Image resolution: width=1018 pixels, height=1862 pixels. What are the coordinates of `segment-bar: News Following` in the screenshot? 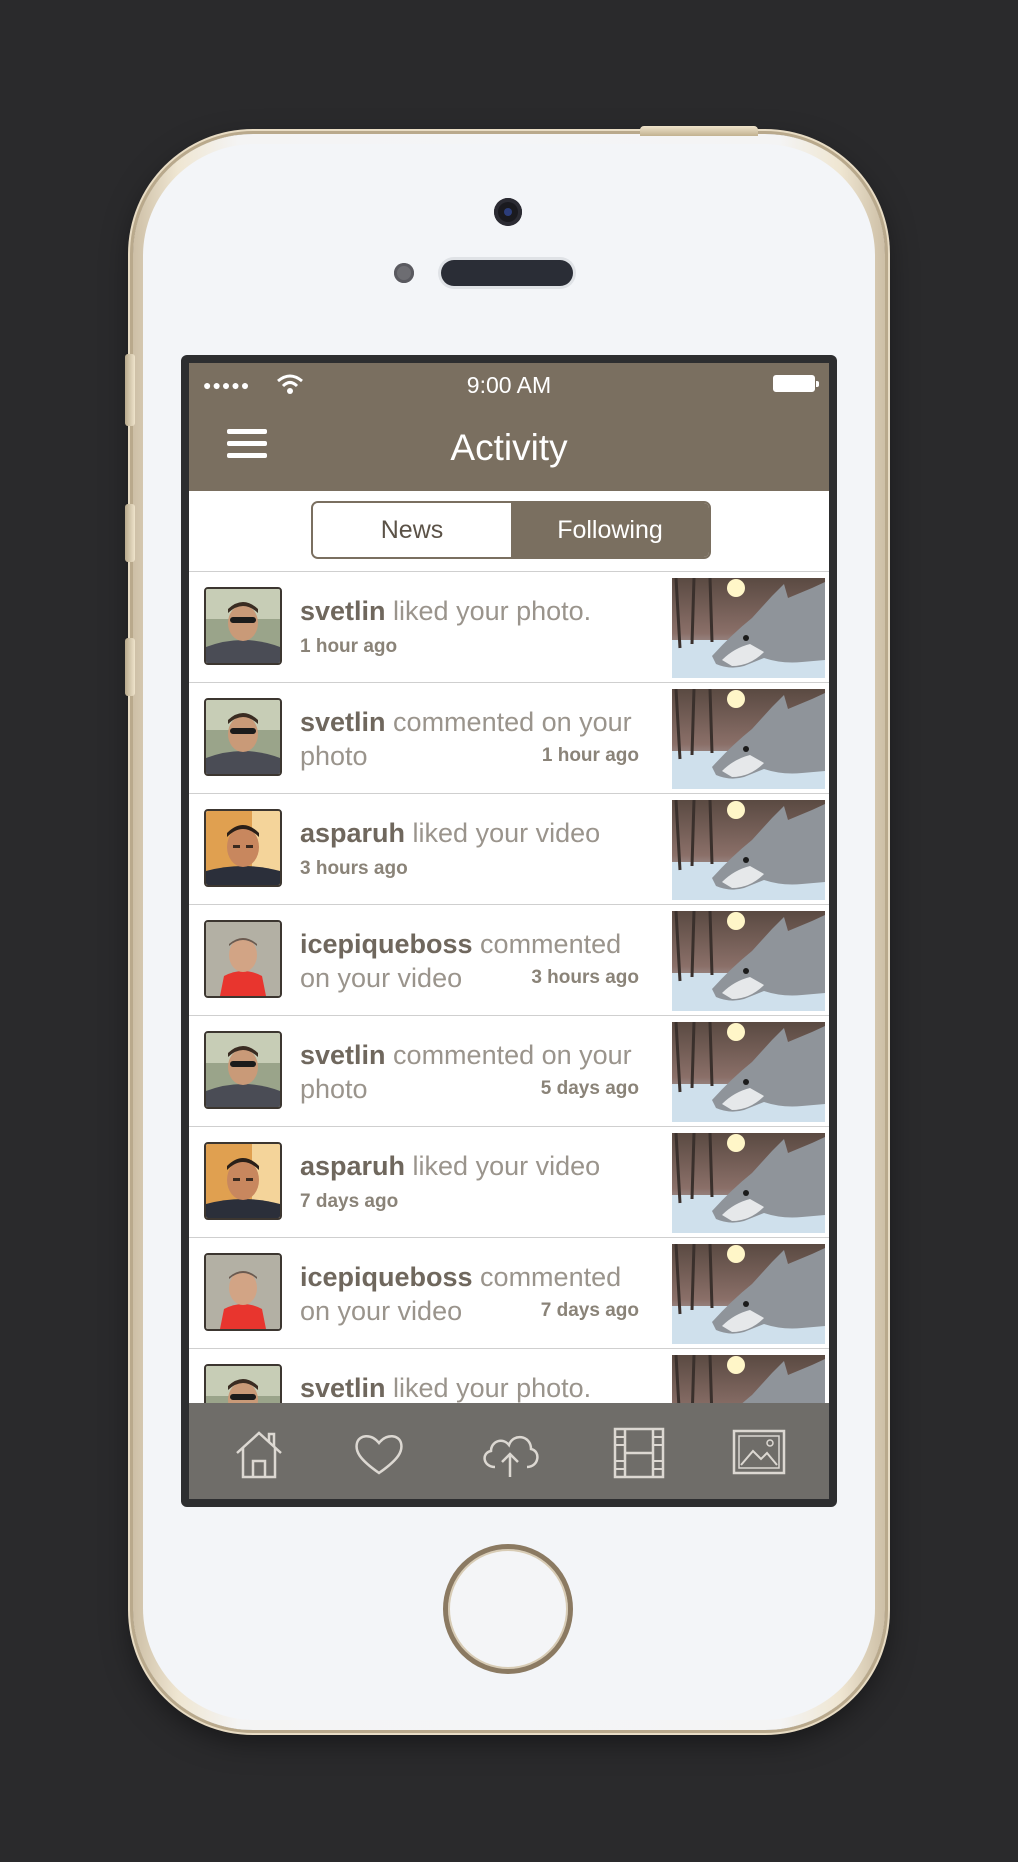 It's located at (509, 531).